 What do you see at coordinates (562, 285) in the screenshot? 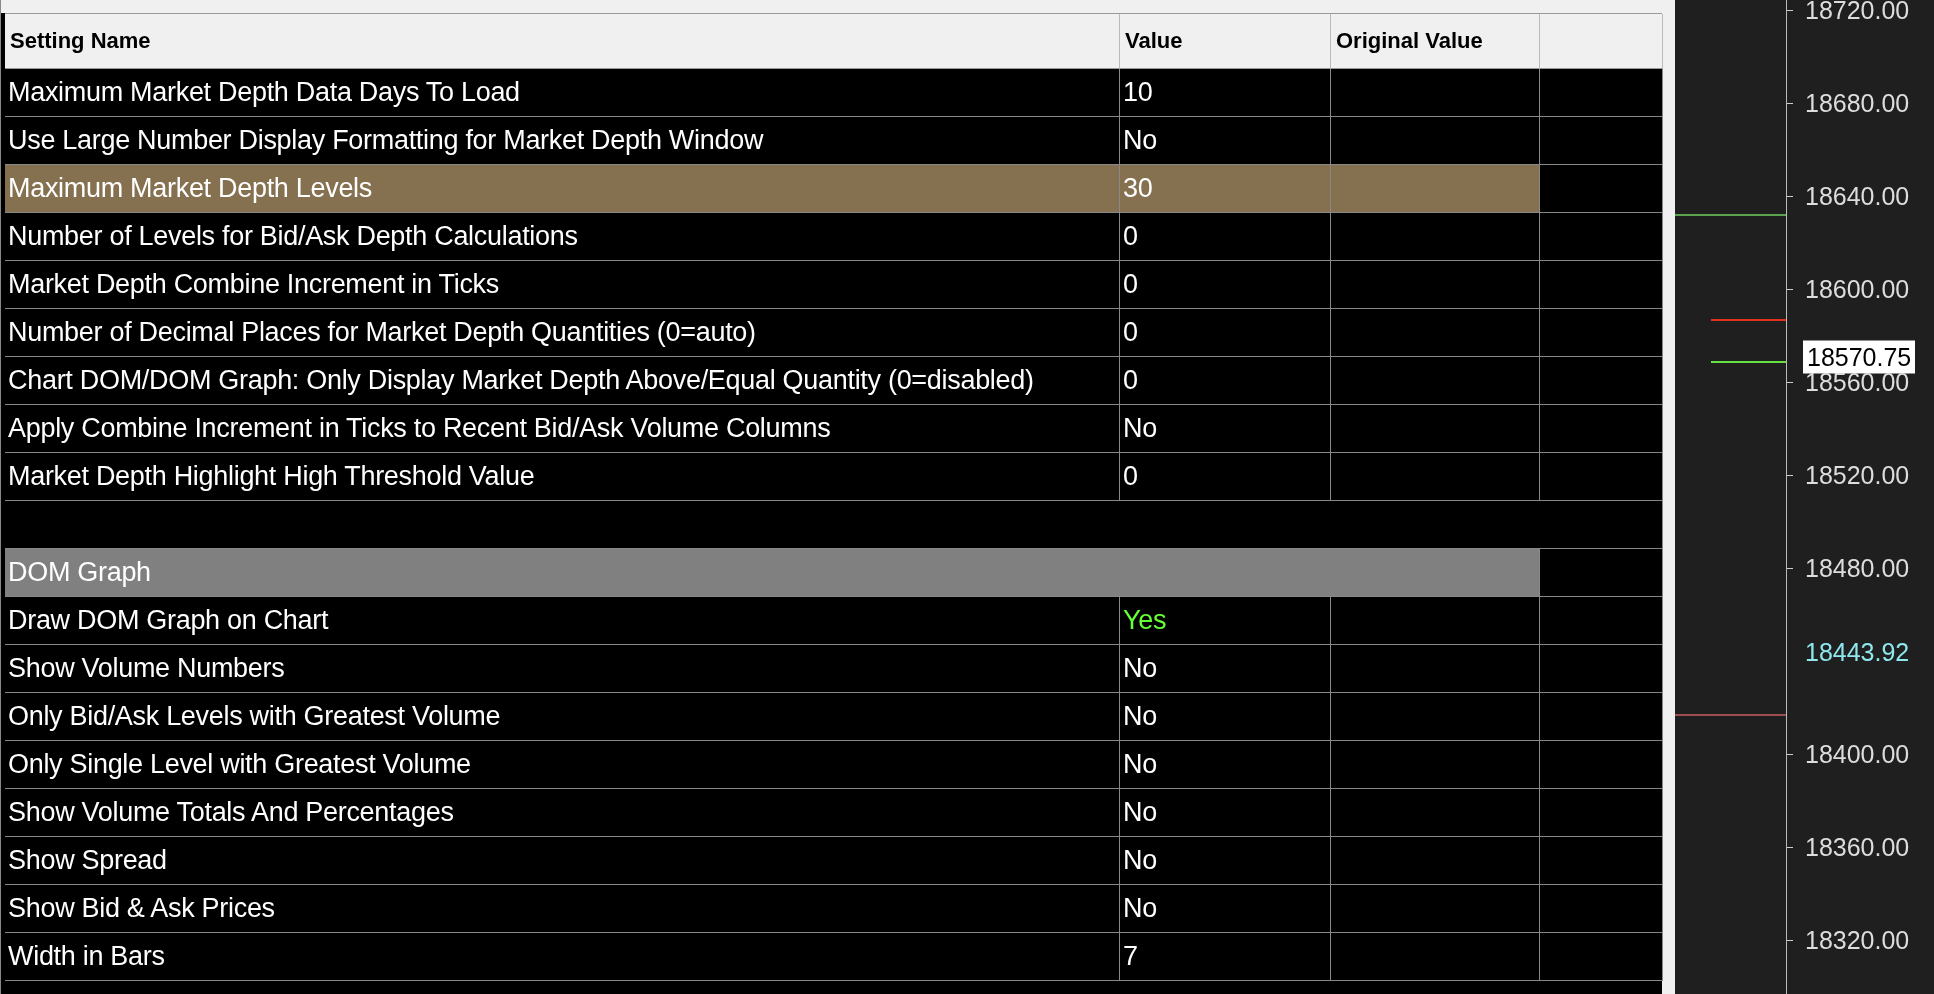
I see `setting-name: Market Depth Combine Increment in Ticks` at bounding box center [562, 285].